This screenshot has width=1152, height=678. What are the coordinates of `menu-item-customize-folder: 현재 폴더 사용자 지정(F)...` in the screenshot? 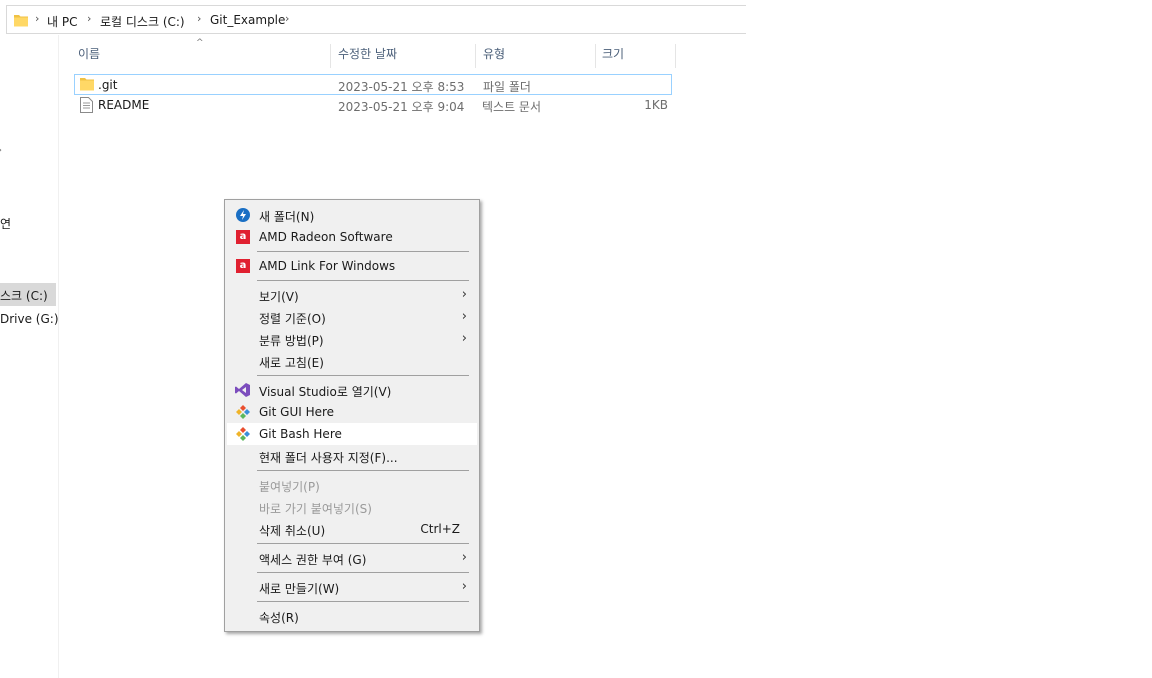 It's located at (352, 456).